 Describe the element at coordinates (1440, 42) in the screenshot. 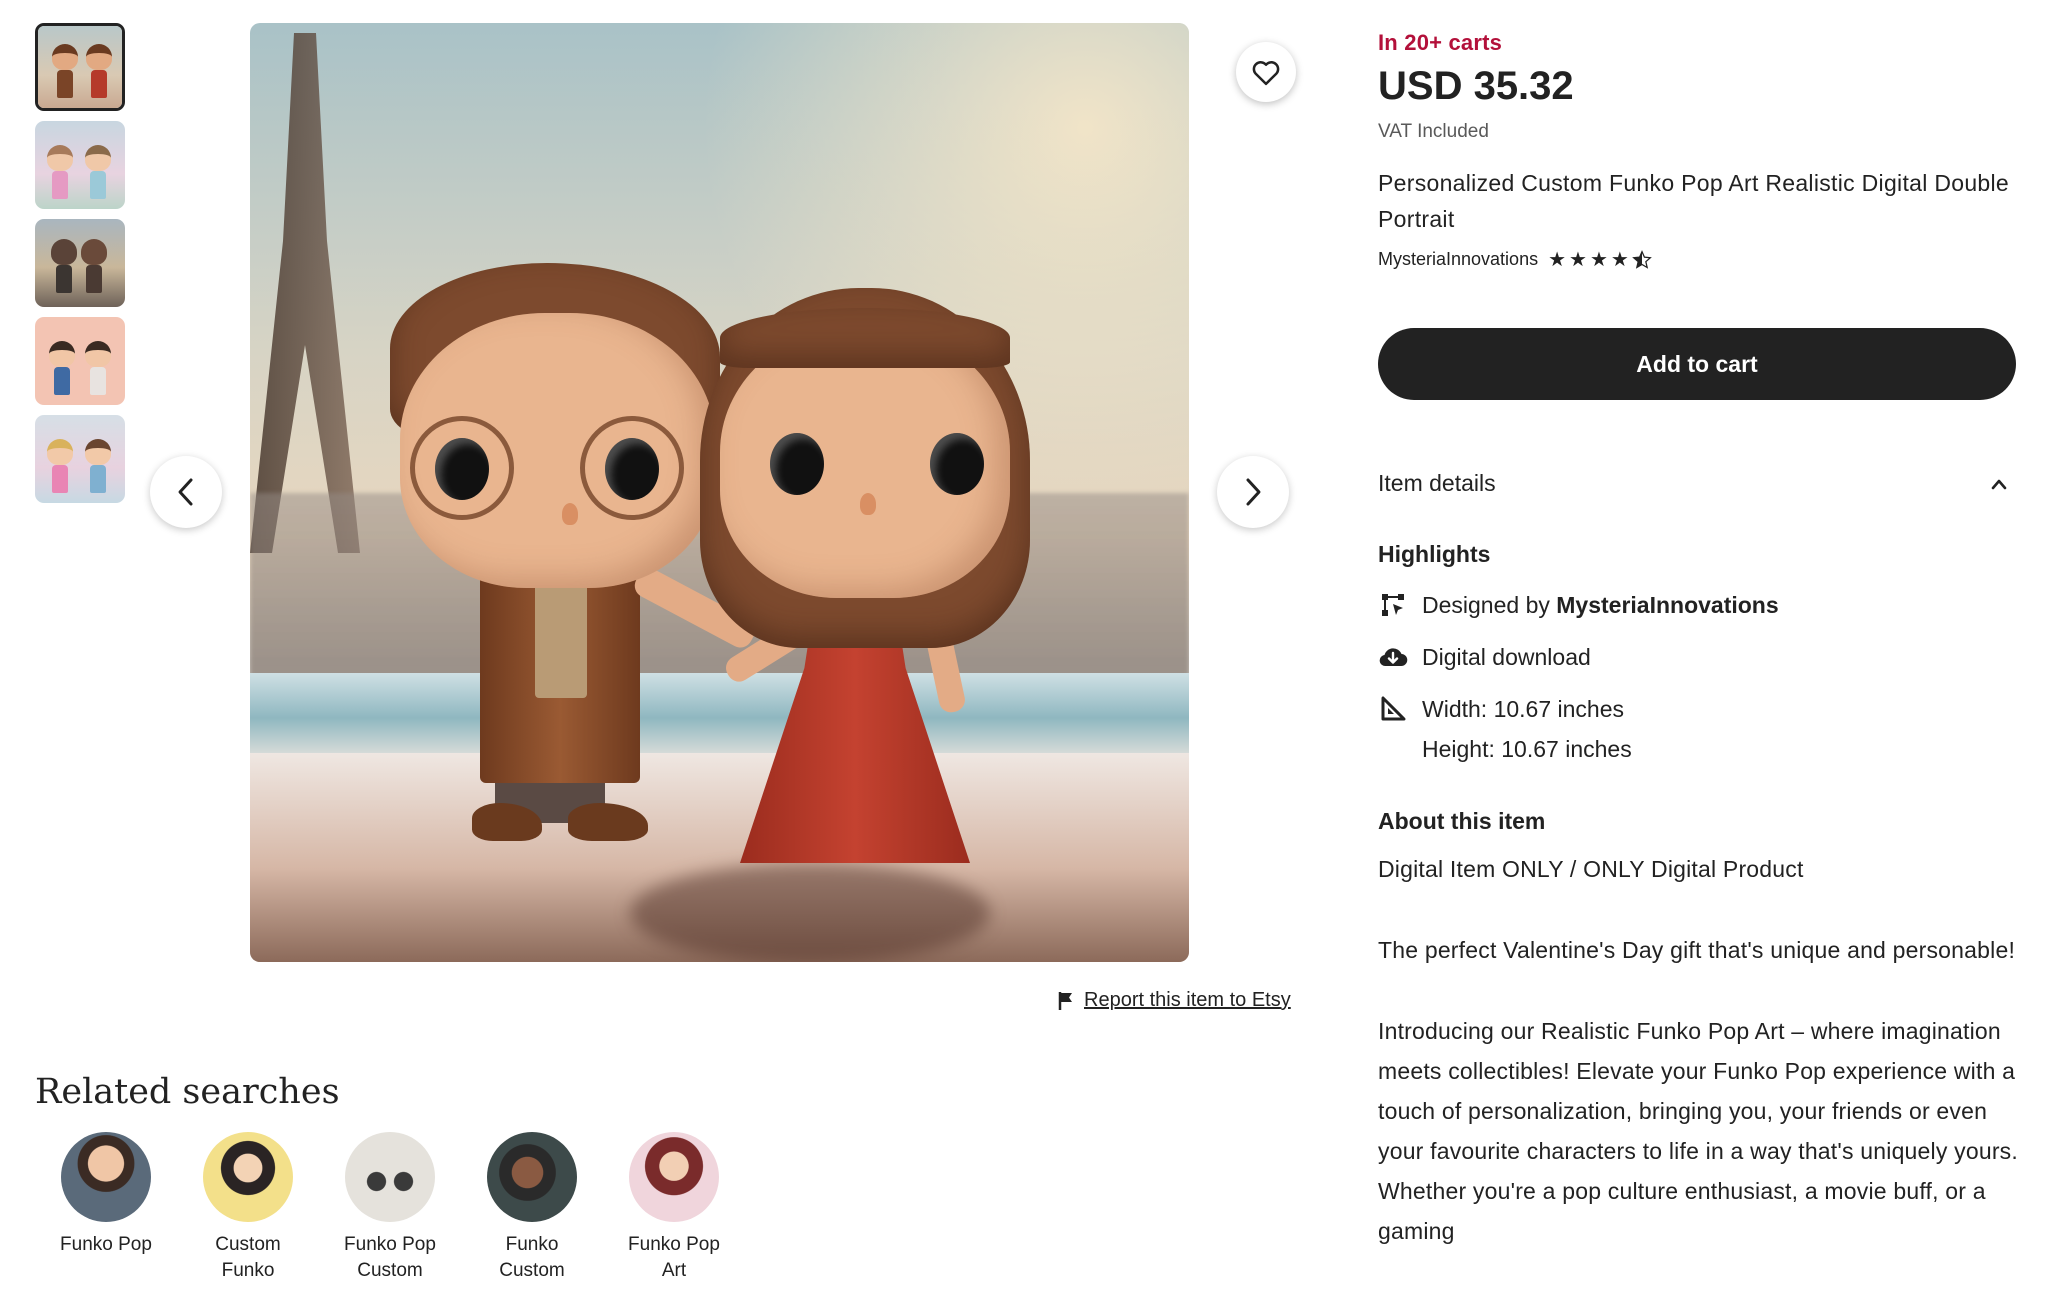

I see `in-carts-badge: In 20+ carts` at that location.